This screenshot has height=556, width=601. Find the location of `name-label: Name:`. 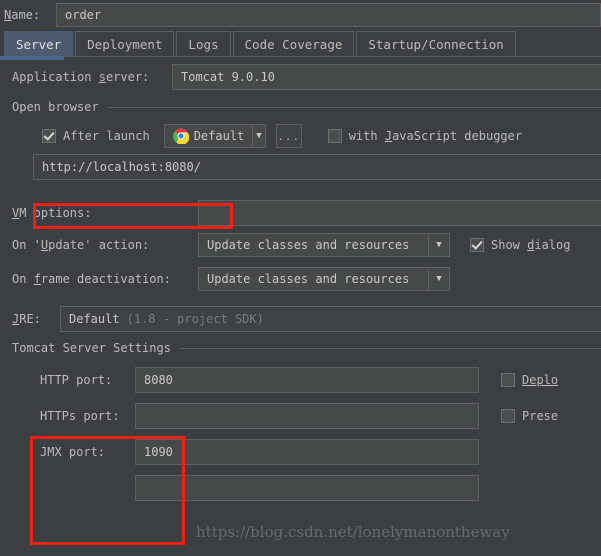

name-label: Name: is located at coordinates (22, 15).